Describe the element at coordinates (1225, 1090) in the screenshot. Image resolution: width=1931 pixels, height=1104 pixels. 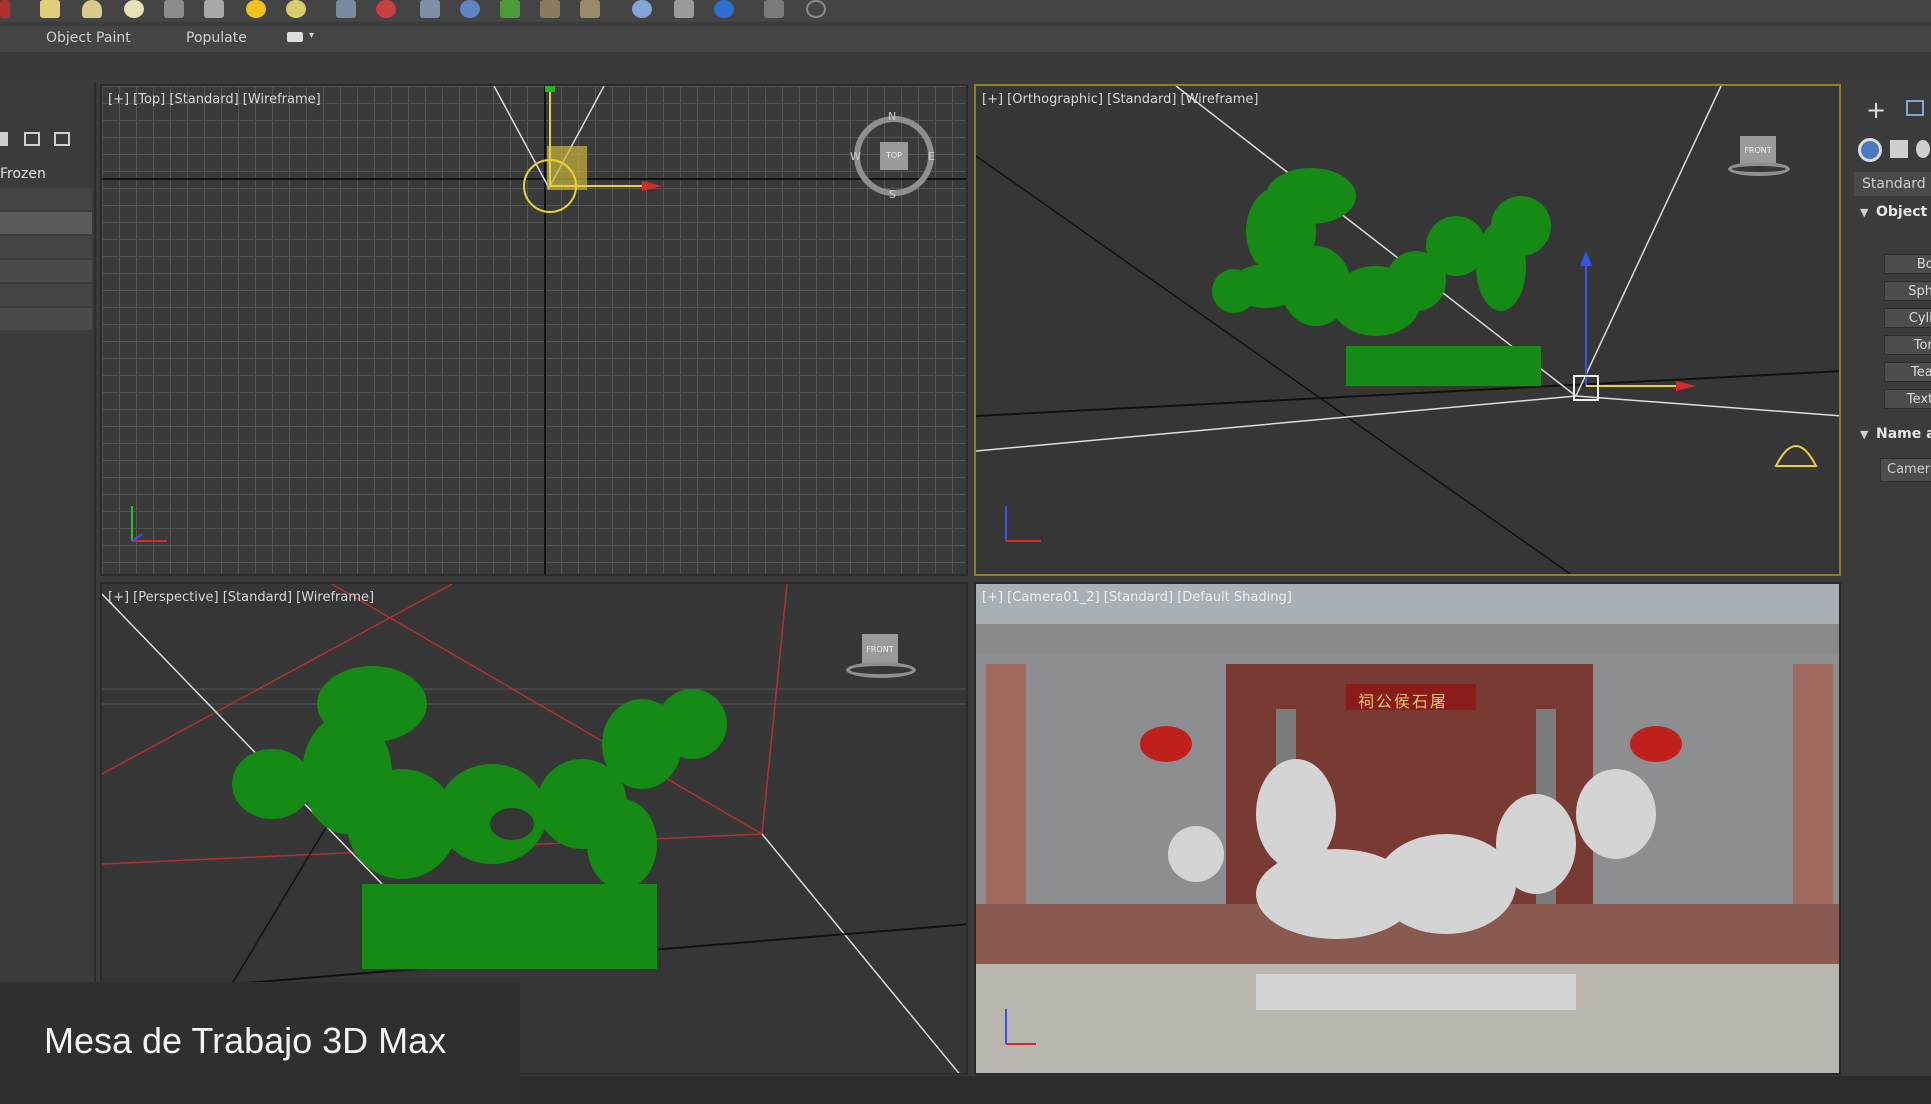
I see `status-bar` at that location.